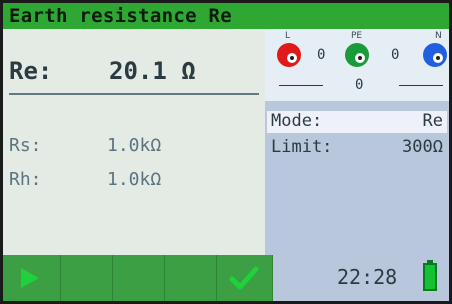 The height and width of the screenshot is (304, 452). I want to click on terminal-status: L PE N 0 0 0, so click(357, 65).